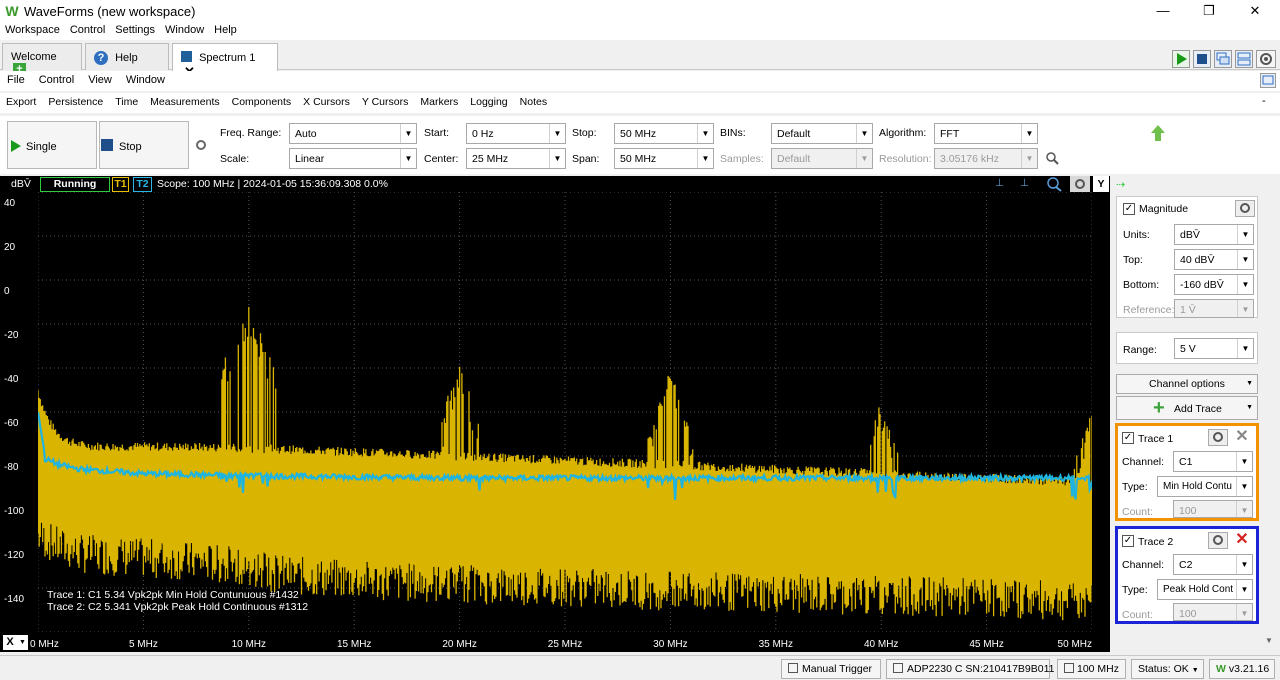  Describe the element at coordinates (21, 184) in the screenshot. I see `y-unit-label: dBV̄` at that location.